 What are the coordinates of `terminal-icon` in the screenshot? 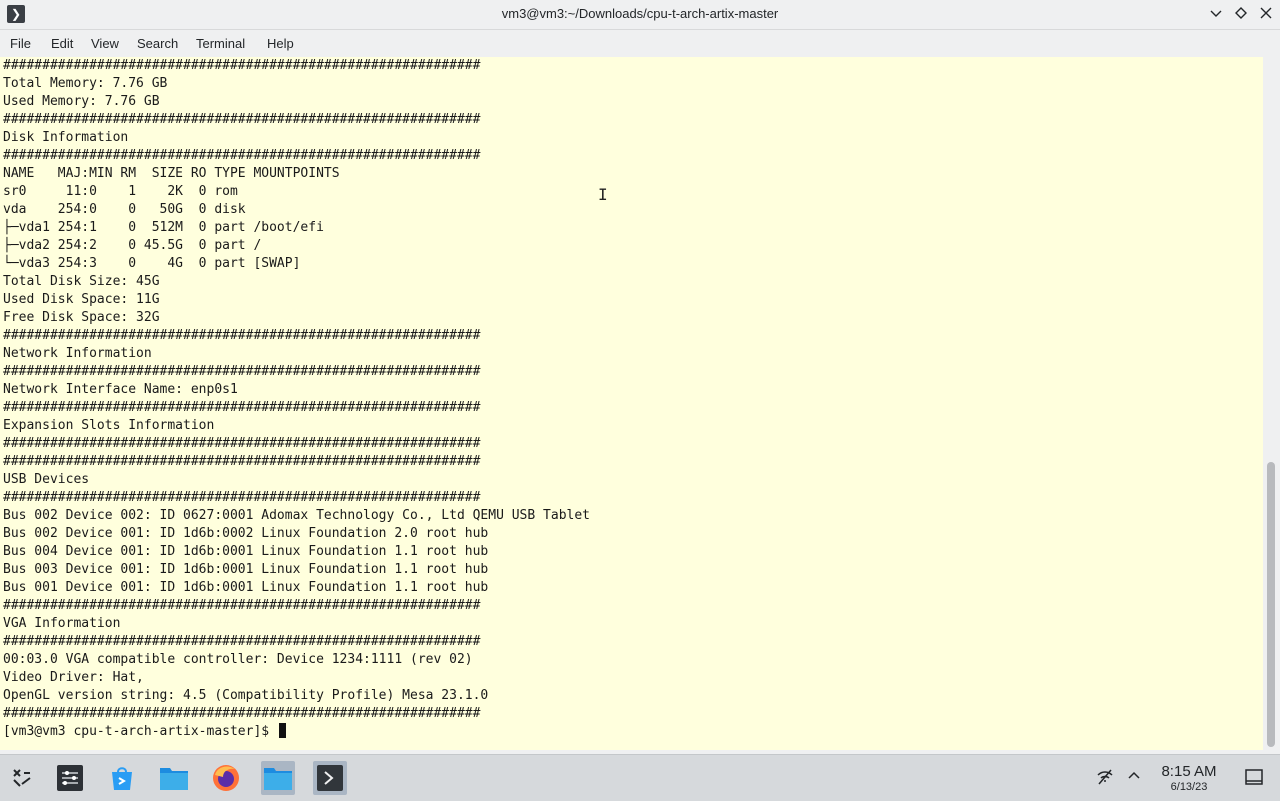 It's located at (330, 778).